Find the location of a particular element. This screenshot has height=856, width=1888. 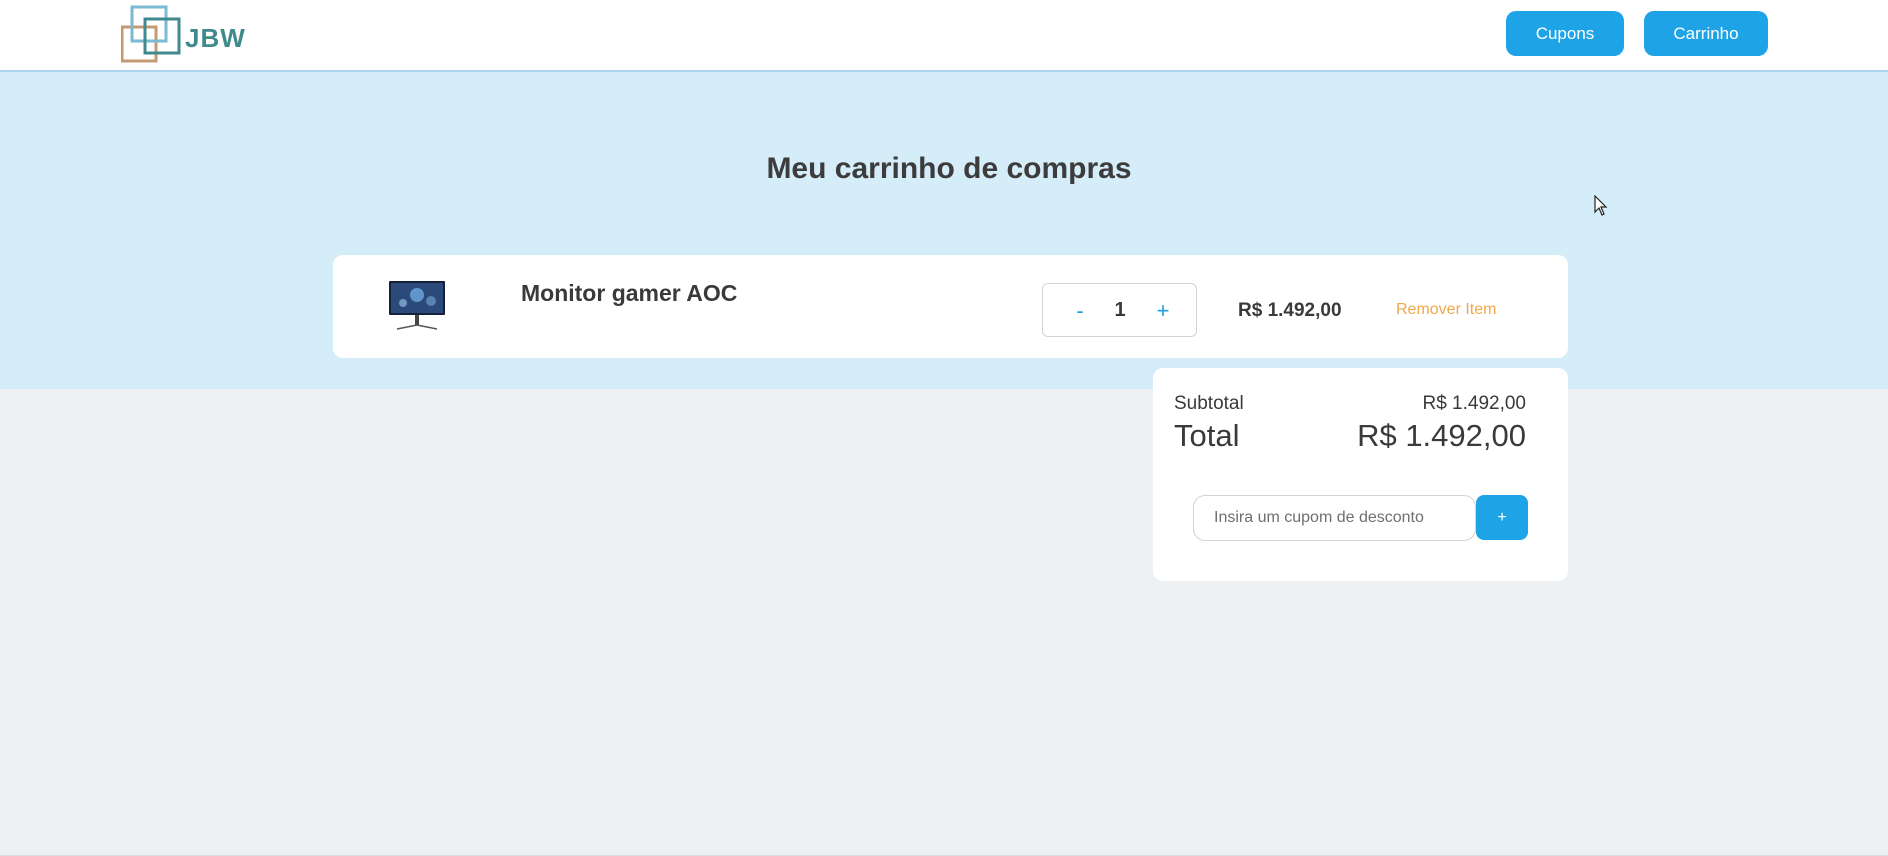

product-name: Monitor gamer AOC is located at coordinates (629, 293).